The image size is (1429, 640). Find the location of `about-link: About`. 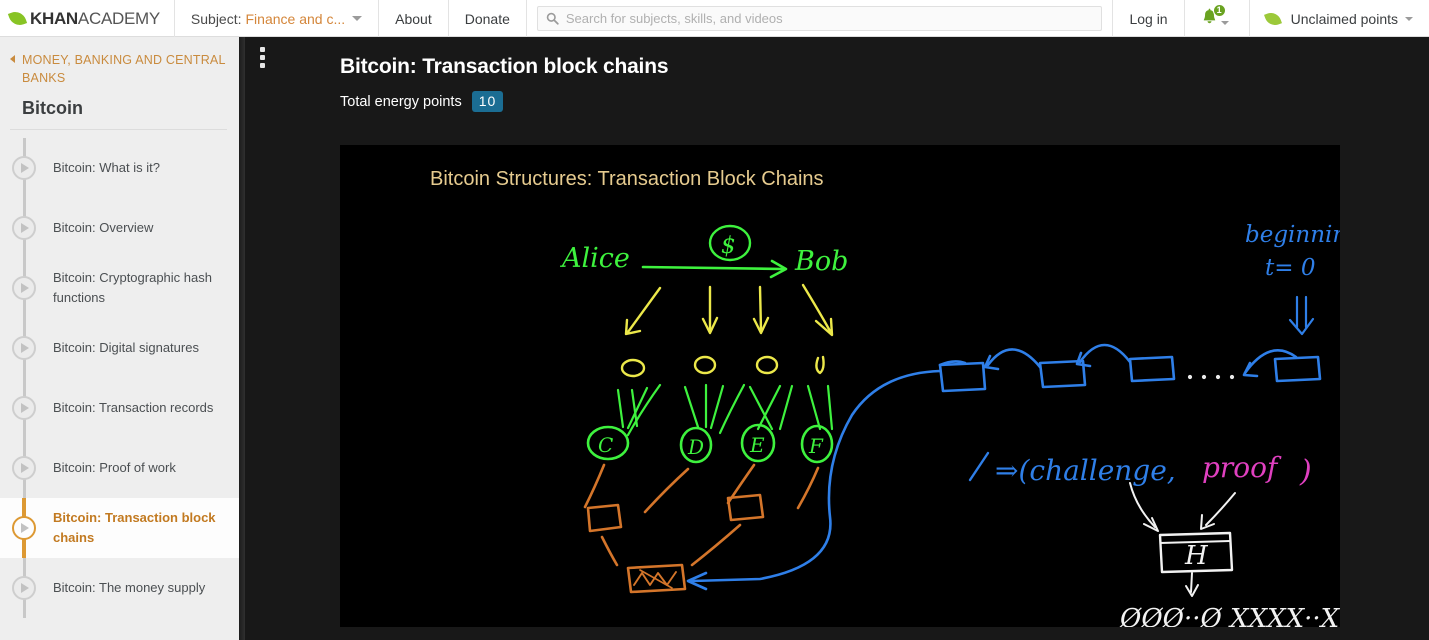

about-link: About is located at coordinates (414, 18).